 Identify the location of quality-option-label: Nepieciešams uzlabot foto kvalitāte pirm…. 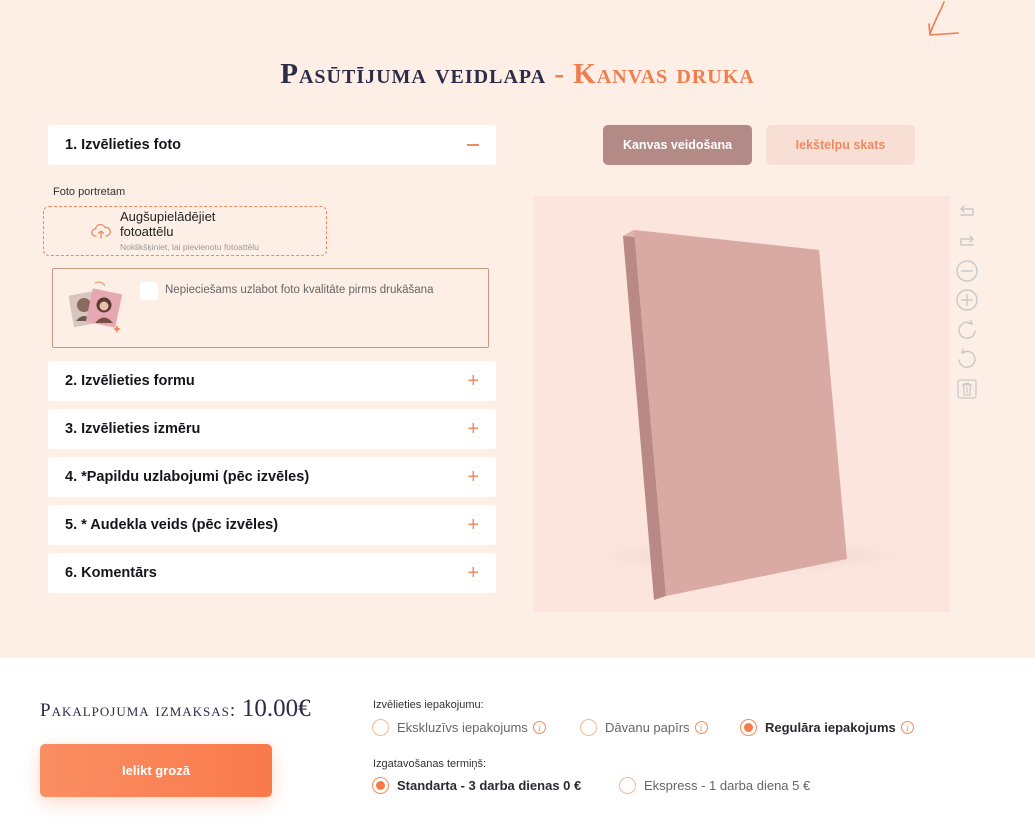
(299, 290).